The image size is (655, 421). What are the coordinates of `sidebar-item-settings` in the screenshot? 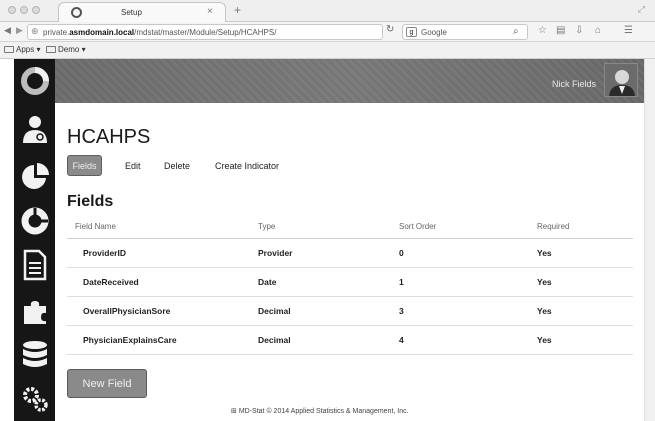 It's located at (34, 399).